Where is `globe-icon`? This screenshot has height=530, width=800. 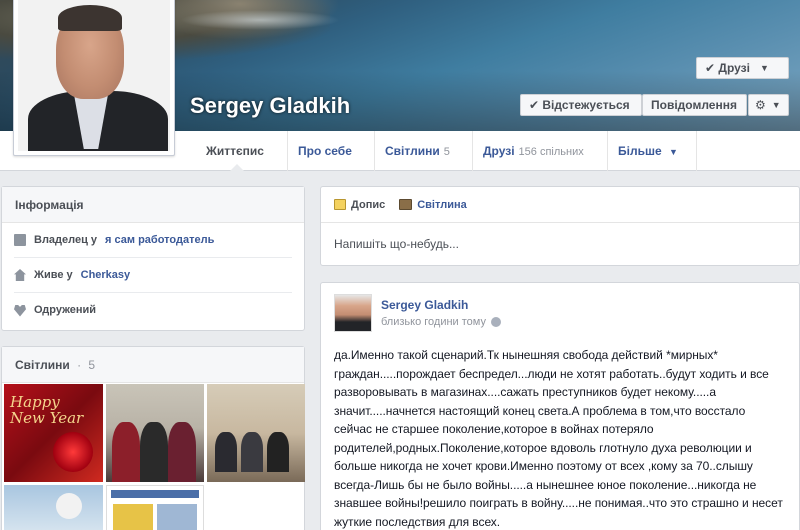 globe-icon is located at coordinates (495, 322).